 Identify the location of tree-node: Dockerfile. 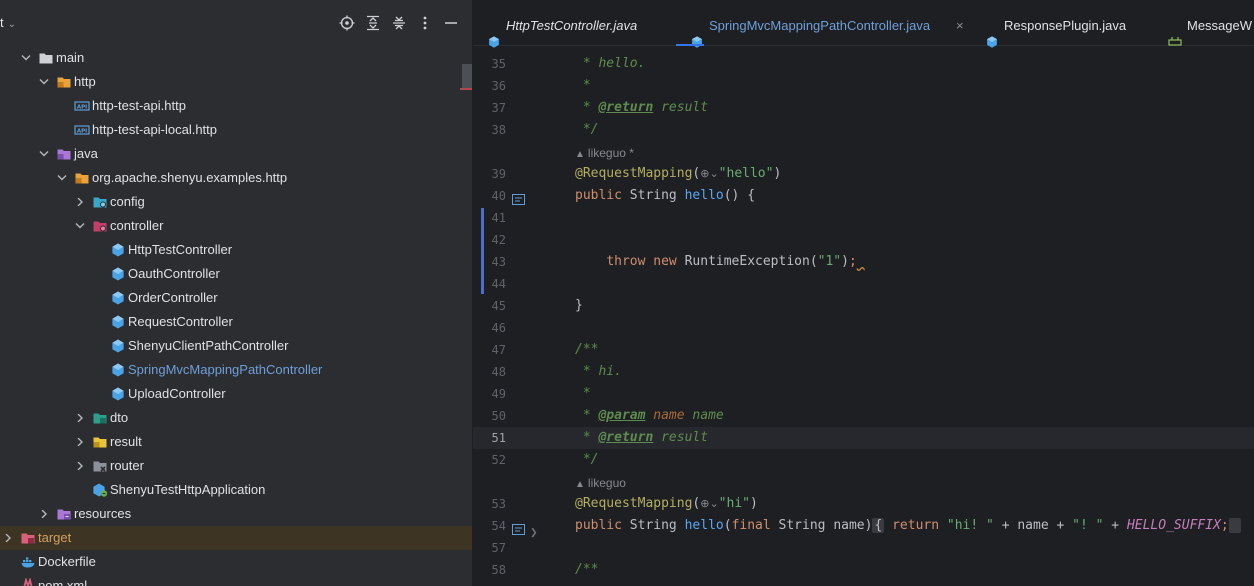
(236, 562).